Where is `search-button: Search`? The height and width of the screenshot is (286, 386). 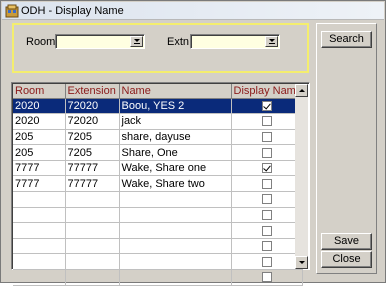 search-button: Search is located at coordinates (346, 39).